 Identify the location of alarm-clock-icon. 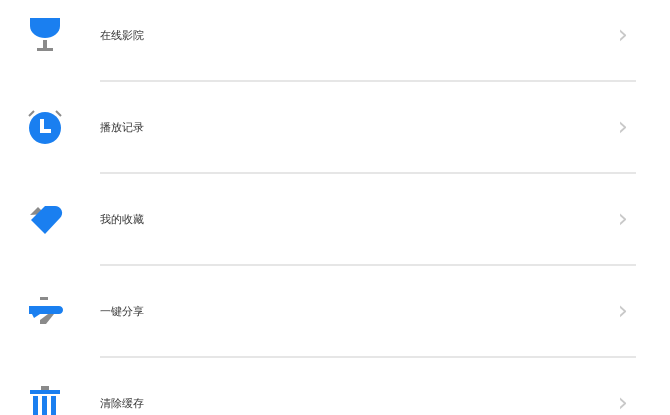
(45, 127).